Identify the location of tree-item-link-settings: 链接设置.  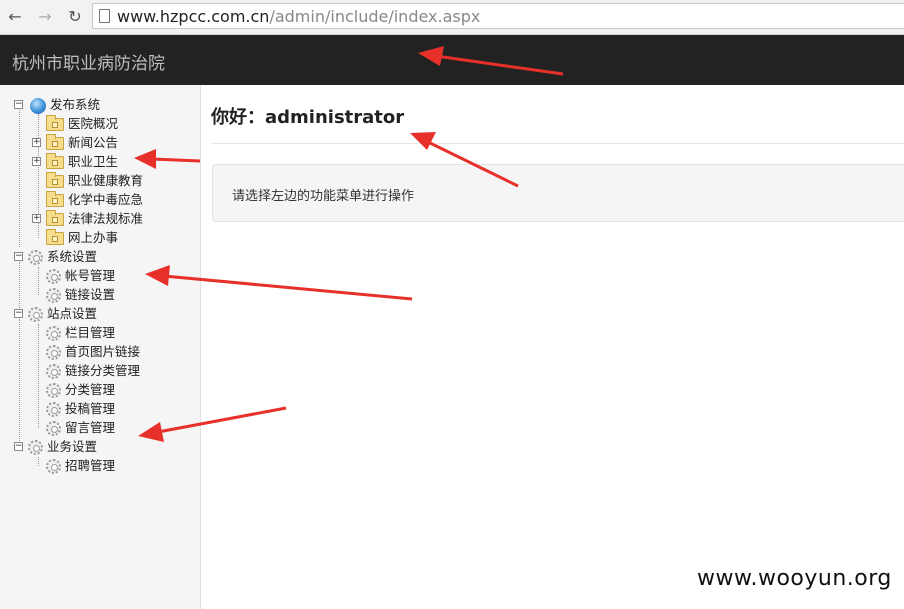
(73, 294).